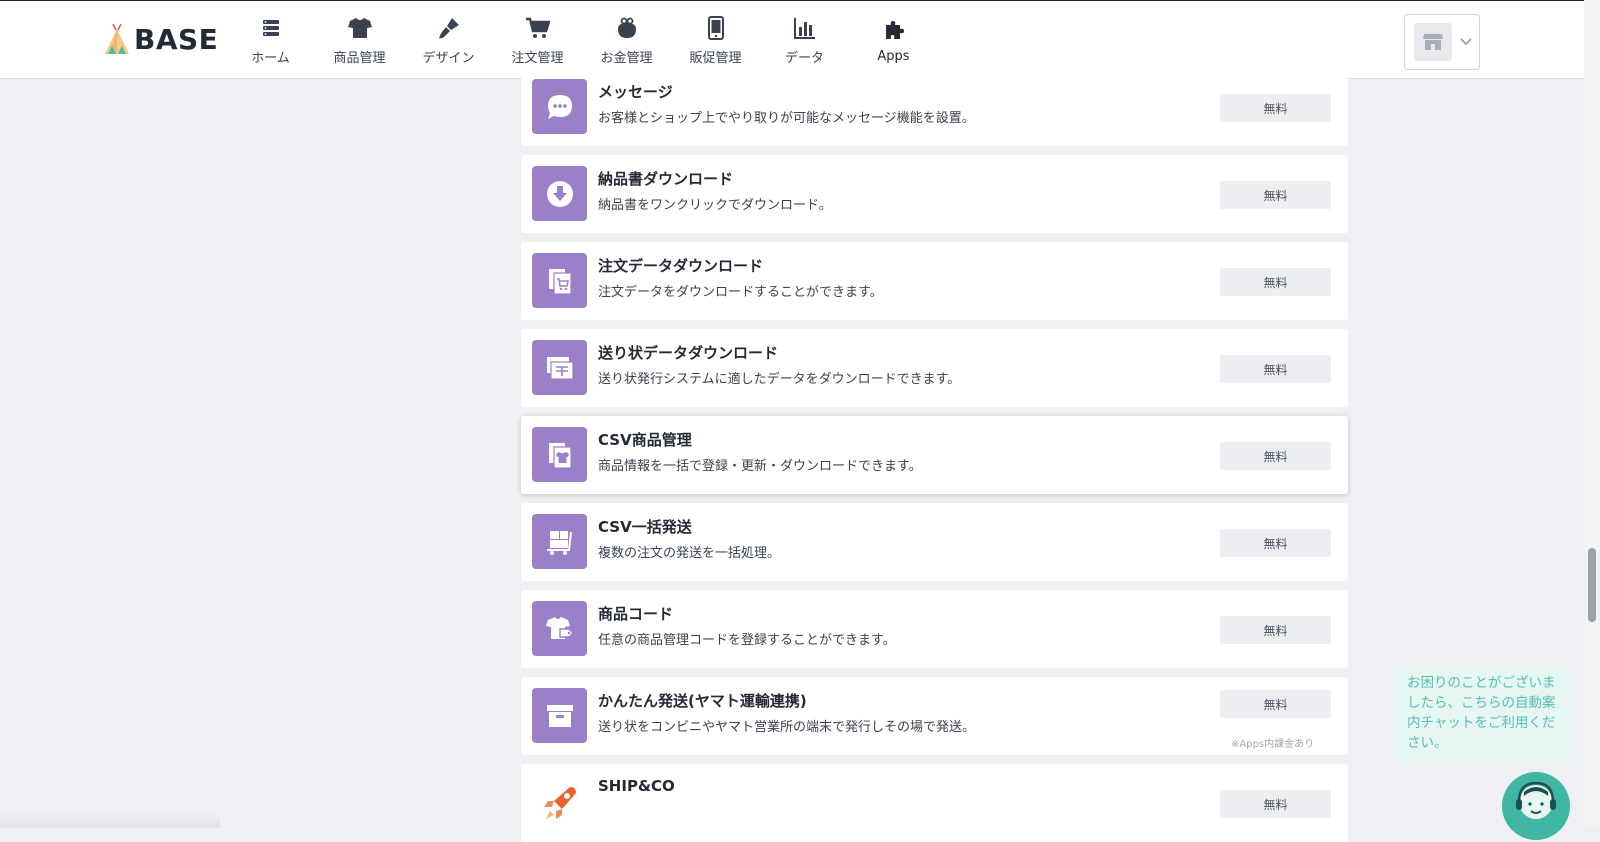 This screenshot has width=1600, height=842. What do you see at coordinates (934, 194) in the screenshot?
I see `app-card-delivery-slip: 納品書ダウンロード 納品書をワンクリックでダウンロード。 無料` at bounding box center [934, 194].